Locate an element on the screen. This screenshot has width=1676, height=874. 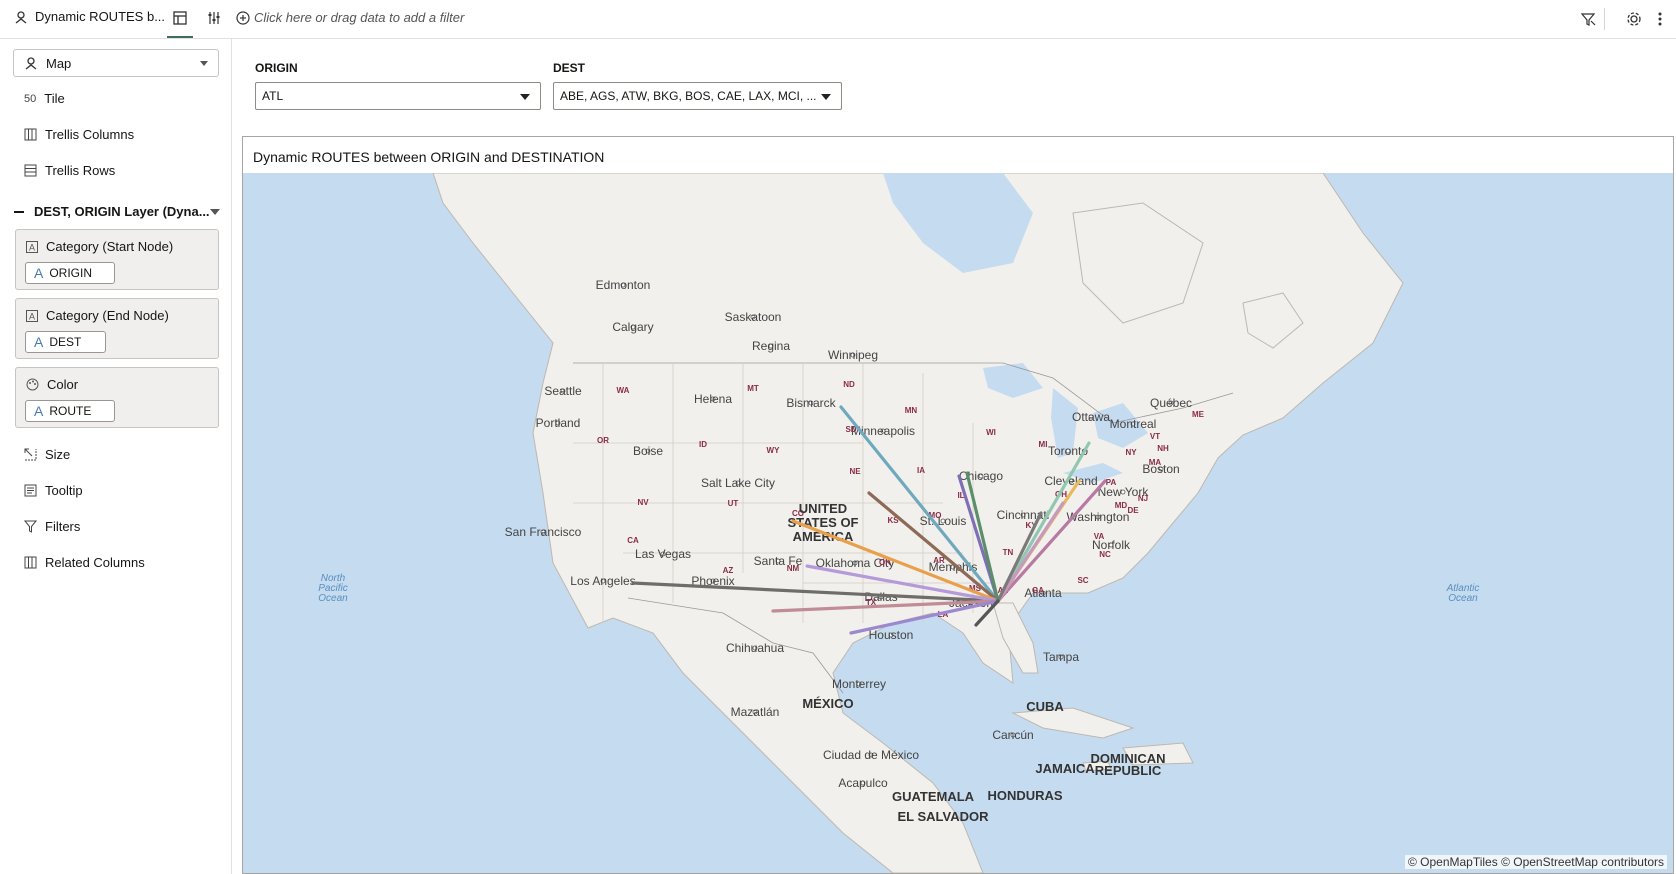
sidebar-item-tile: 50 Tile is located at coordinates (44, 98).